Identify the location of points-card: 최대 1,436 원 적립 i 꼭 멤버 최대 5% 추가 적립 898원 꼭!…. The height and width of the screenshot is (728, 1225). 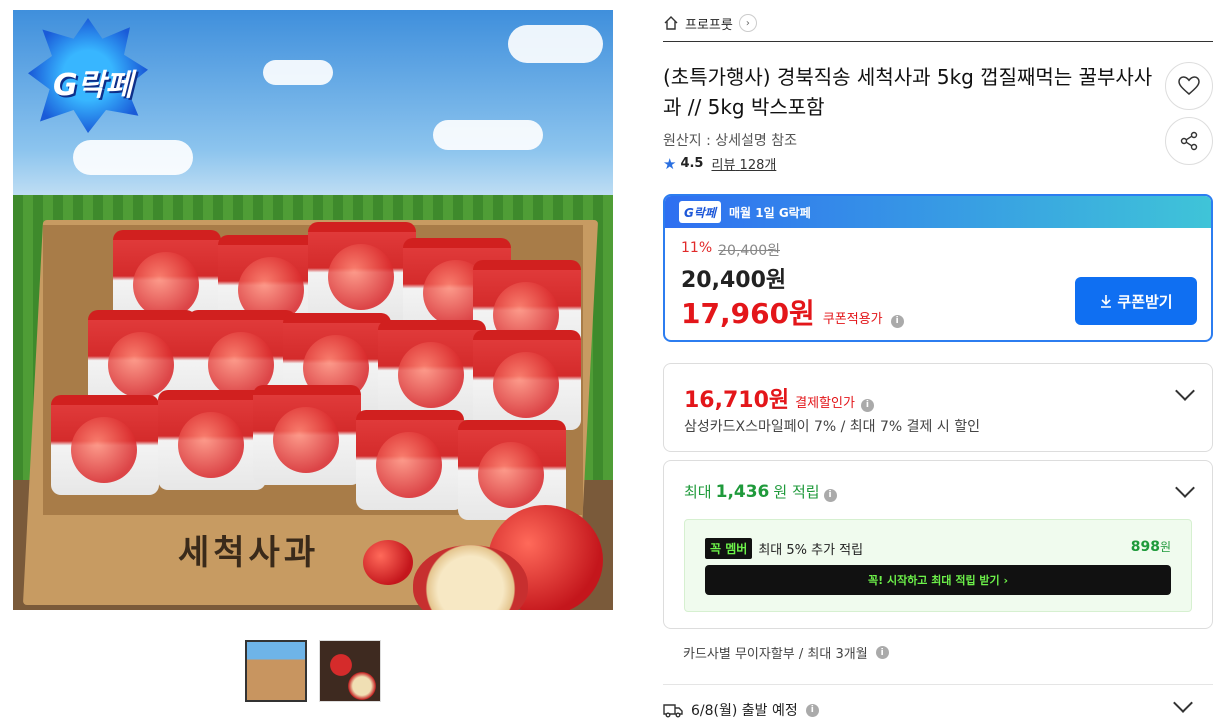
(938, 544).